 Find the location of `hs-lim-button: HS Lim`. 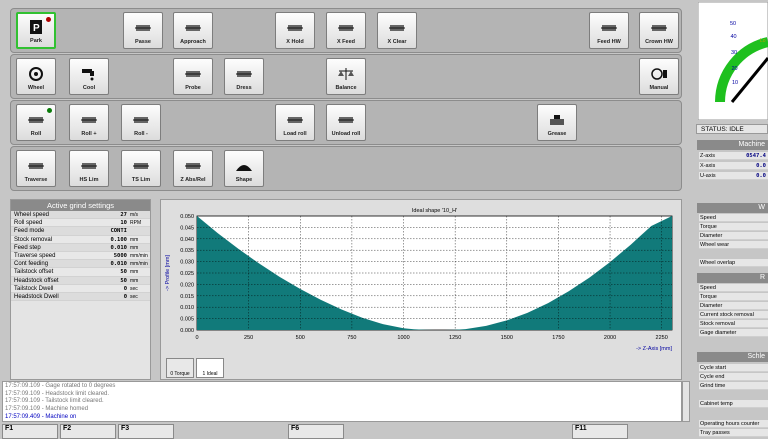

hs-lim-button: HS Lim is located at coordinates (89, 168).